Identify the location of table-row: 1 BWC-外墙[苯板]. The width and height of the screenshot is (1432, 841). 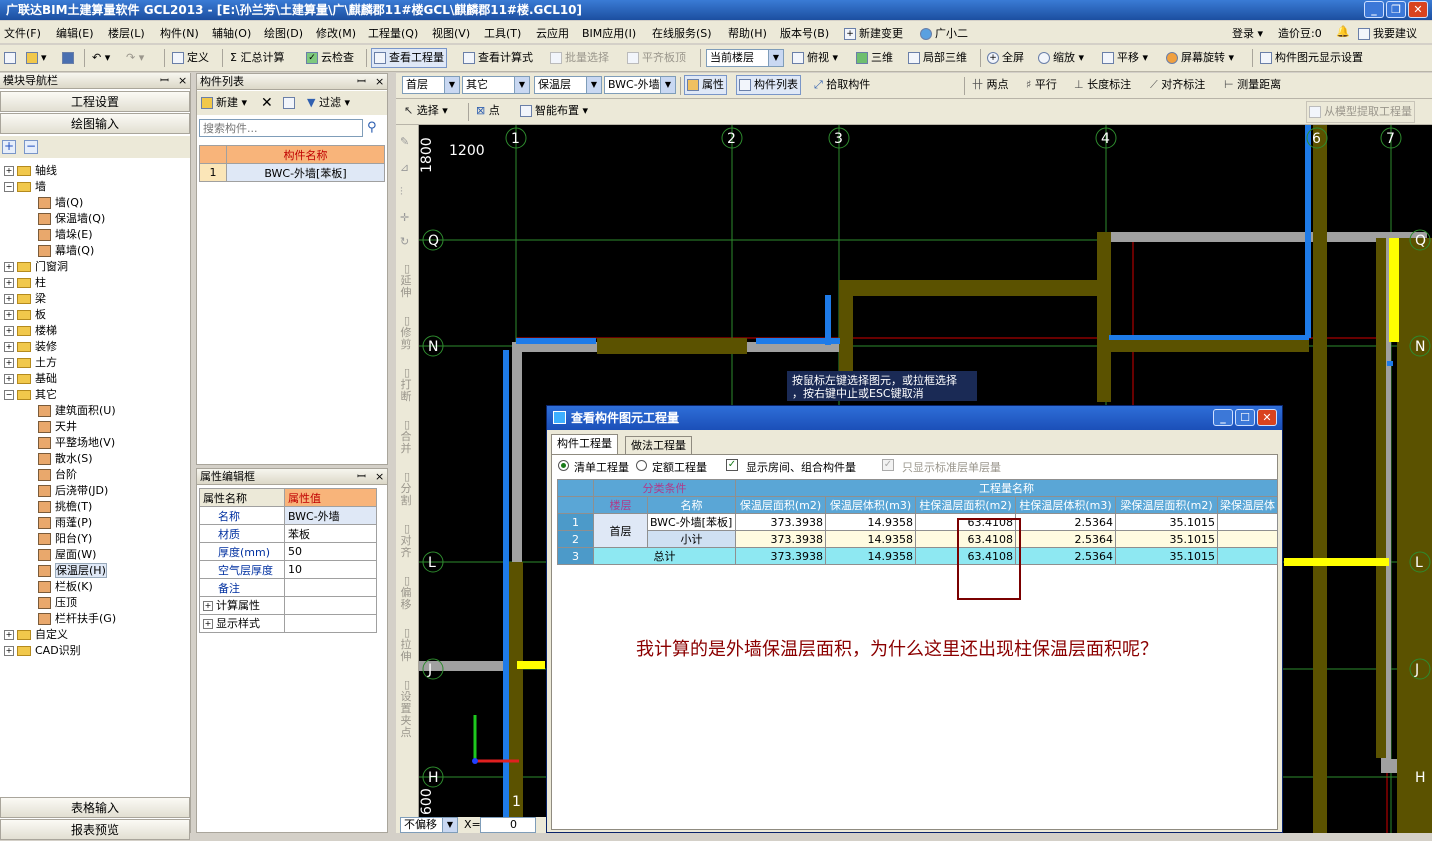
(292, 172).